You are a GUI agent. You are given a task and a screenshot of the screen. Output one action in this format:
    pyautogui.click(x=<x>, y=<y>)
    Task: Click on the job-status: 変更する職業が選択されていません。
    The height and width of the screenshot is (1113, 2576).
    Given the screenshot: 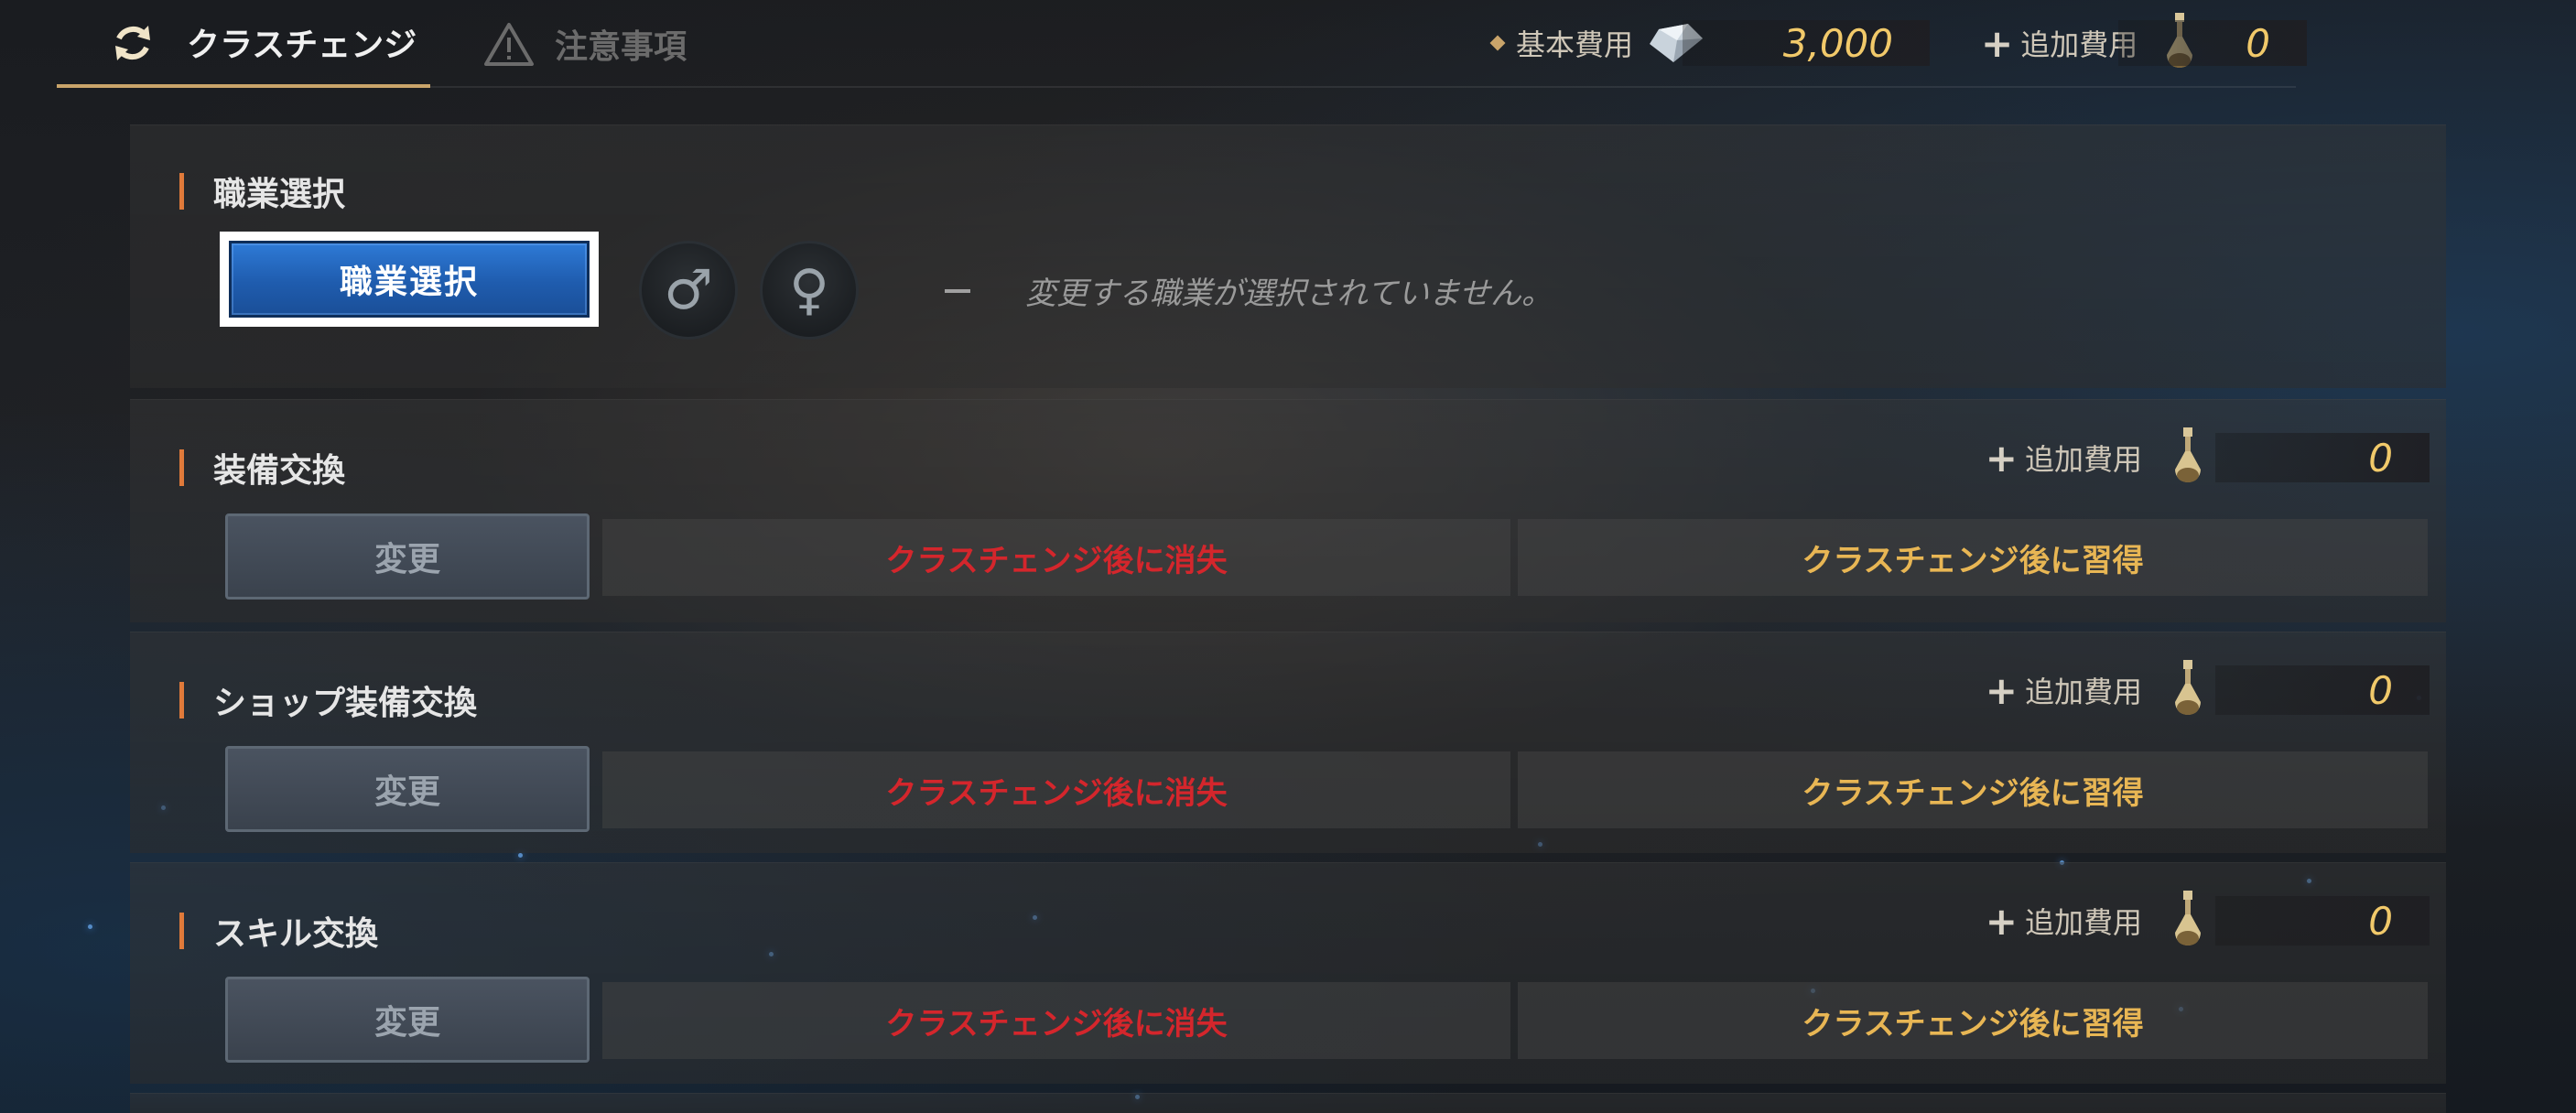 What is the action you would take?
    pyautogui.click(x=1249, y=290)
    